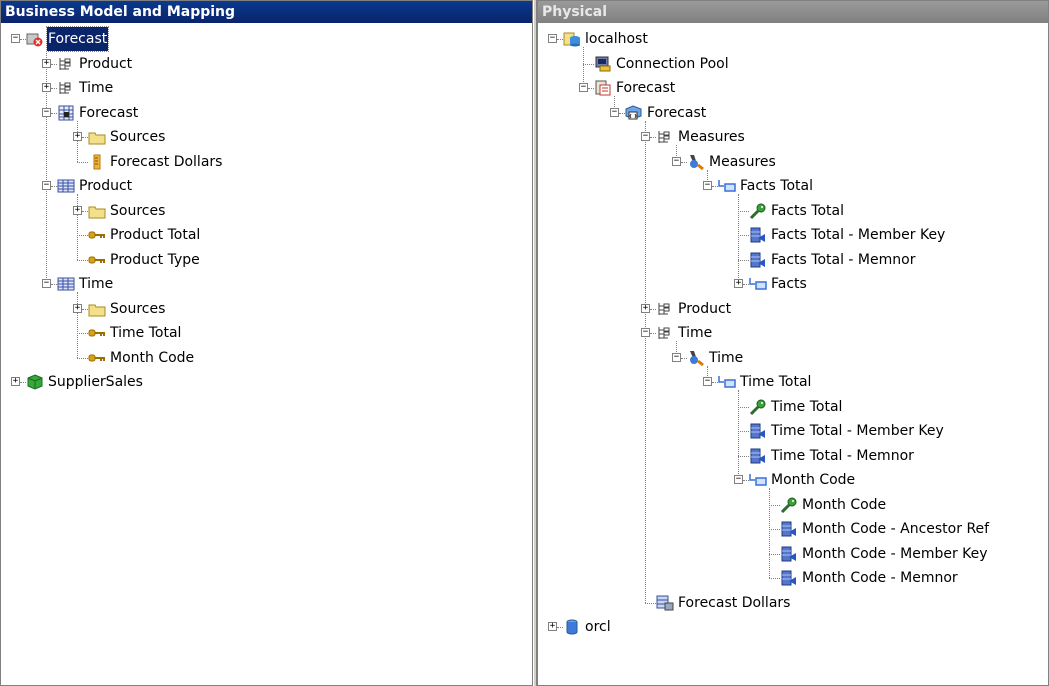 Image resolution: width=1049 pixels, height=686 pixels. I want to click on tree-node-label: orcl, so click(598, 627).